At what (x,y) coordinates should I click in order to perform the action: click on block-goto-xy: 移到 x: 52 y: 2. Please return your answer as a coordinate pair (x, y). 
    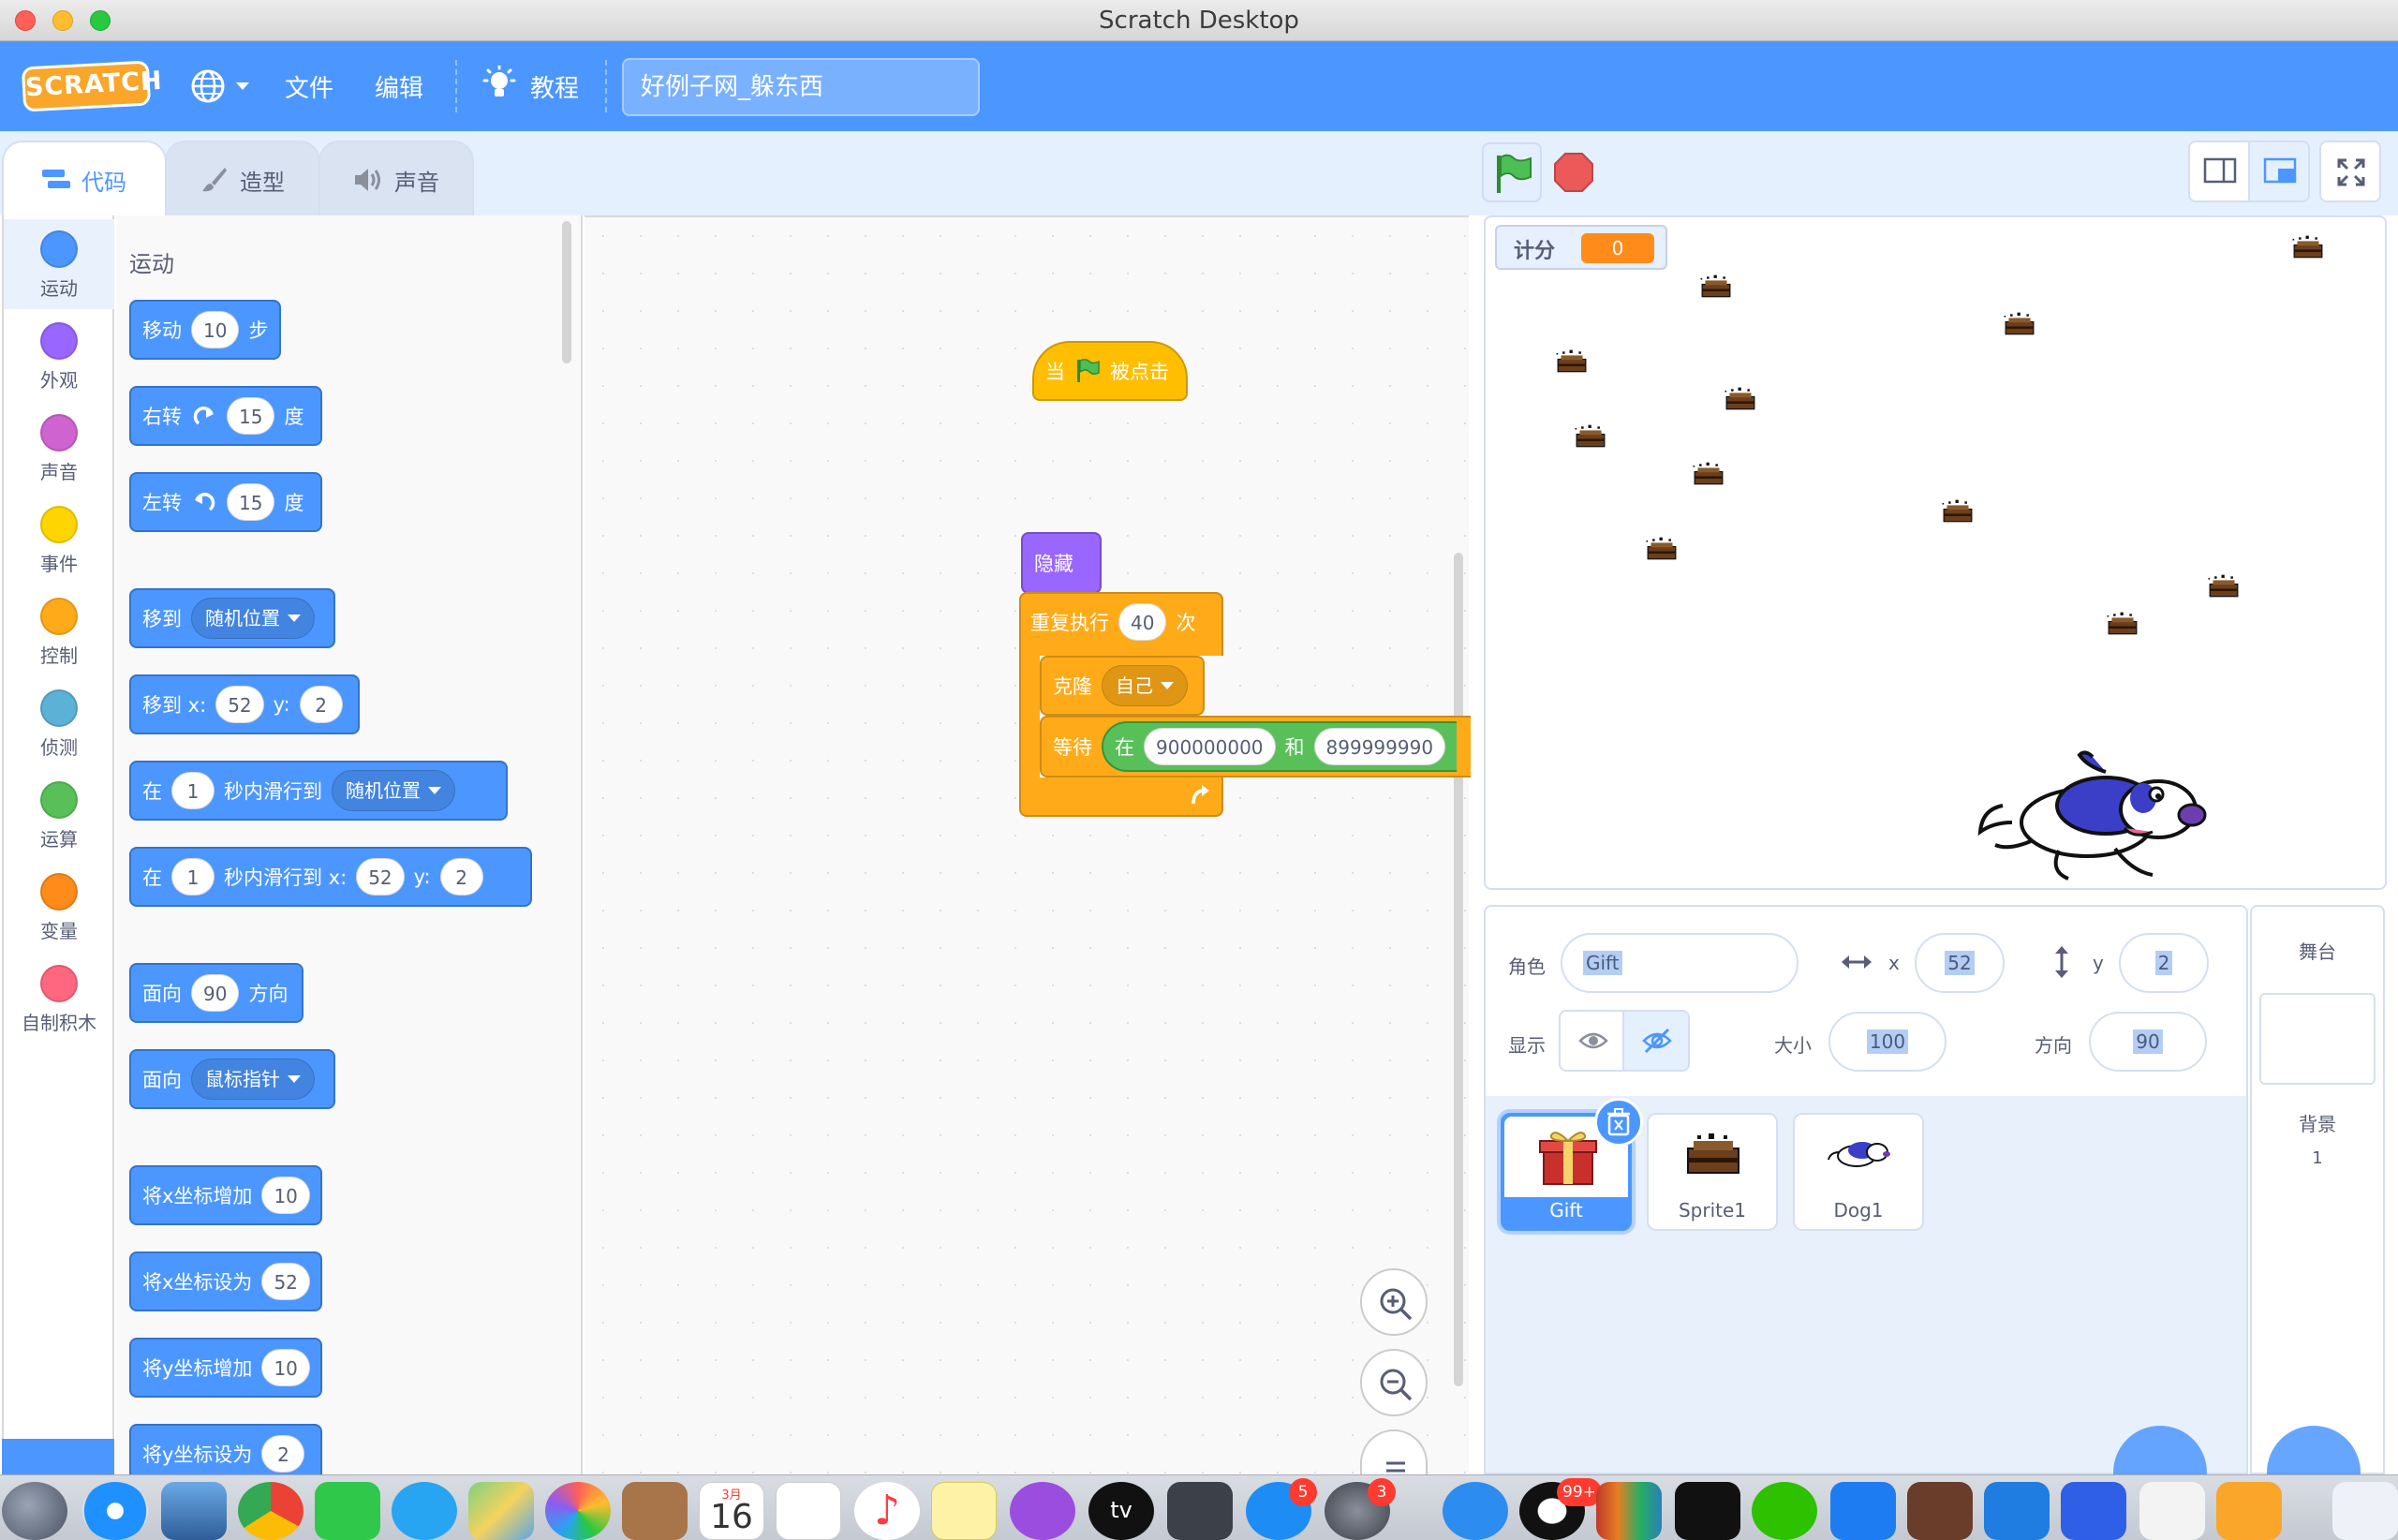
    Looking at the image, I should click on (244, 704).